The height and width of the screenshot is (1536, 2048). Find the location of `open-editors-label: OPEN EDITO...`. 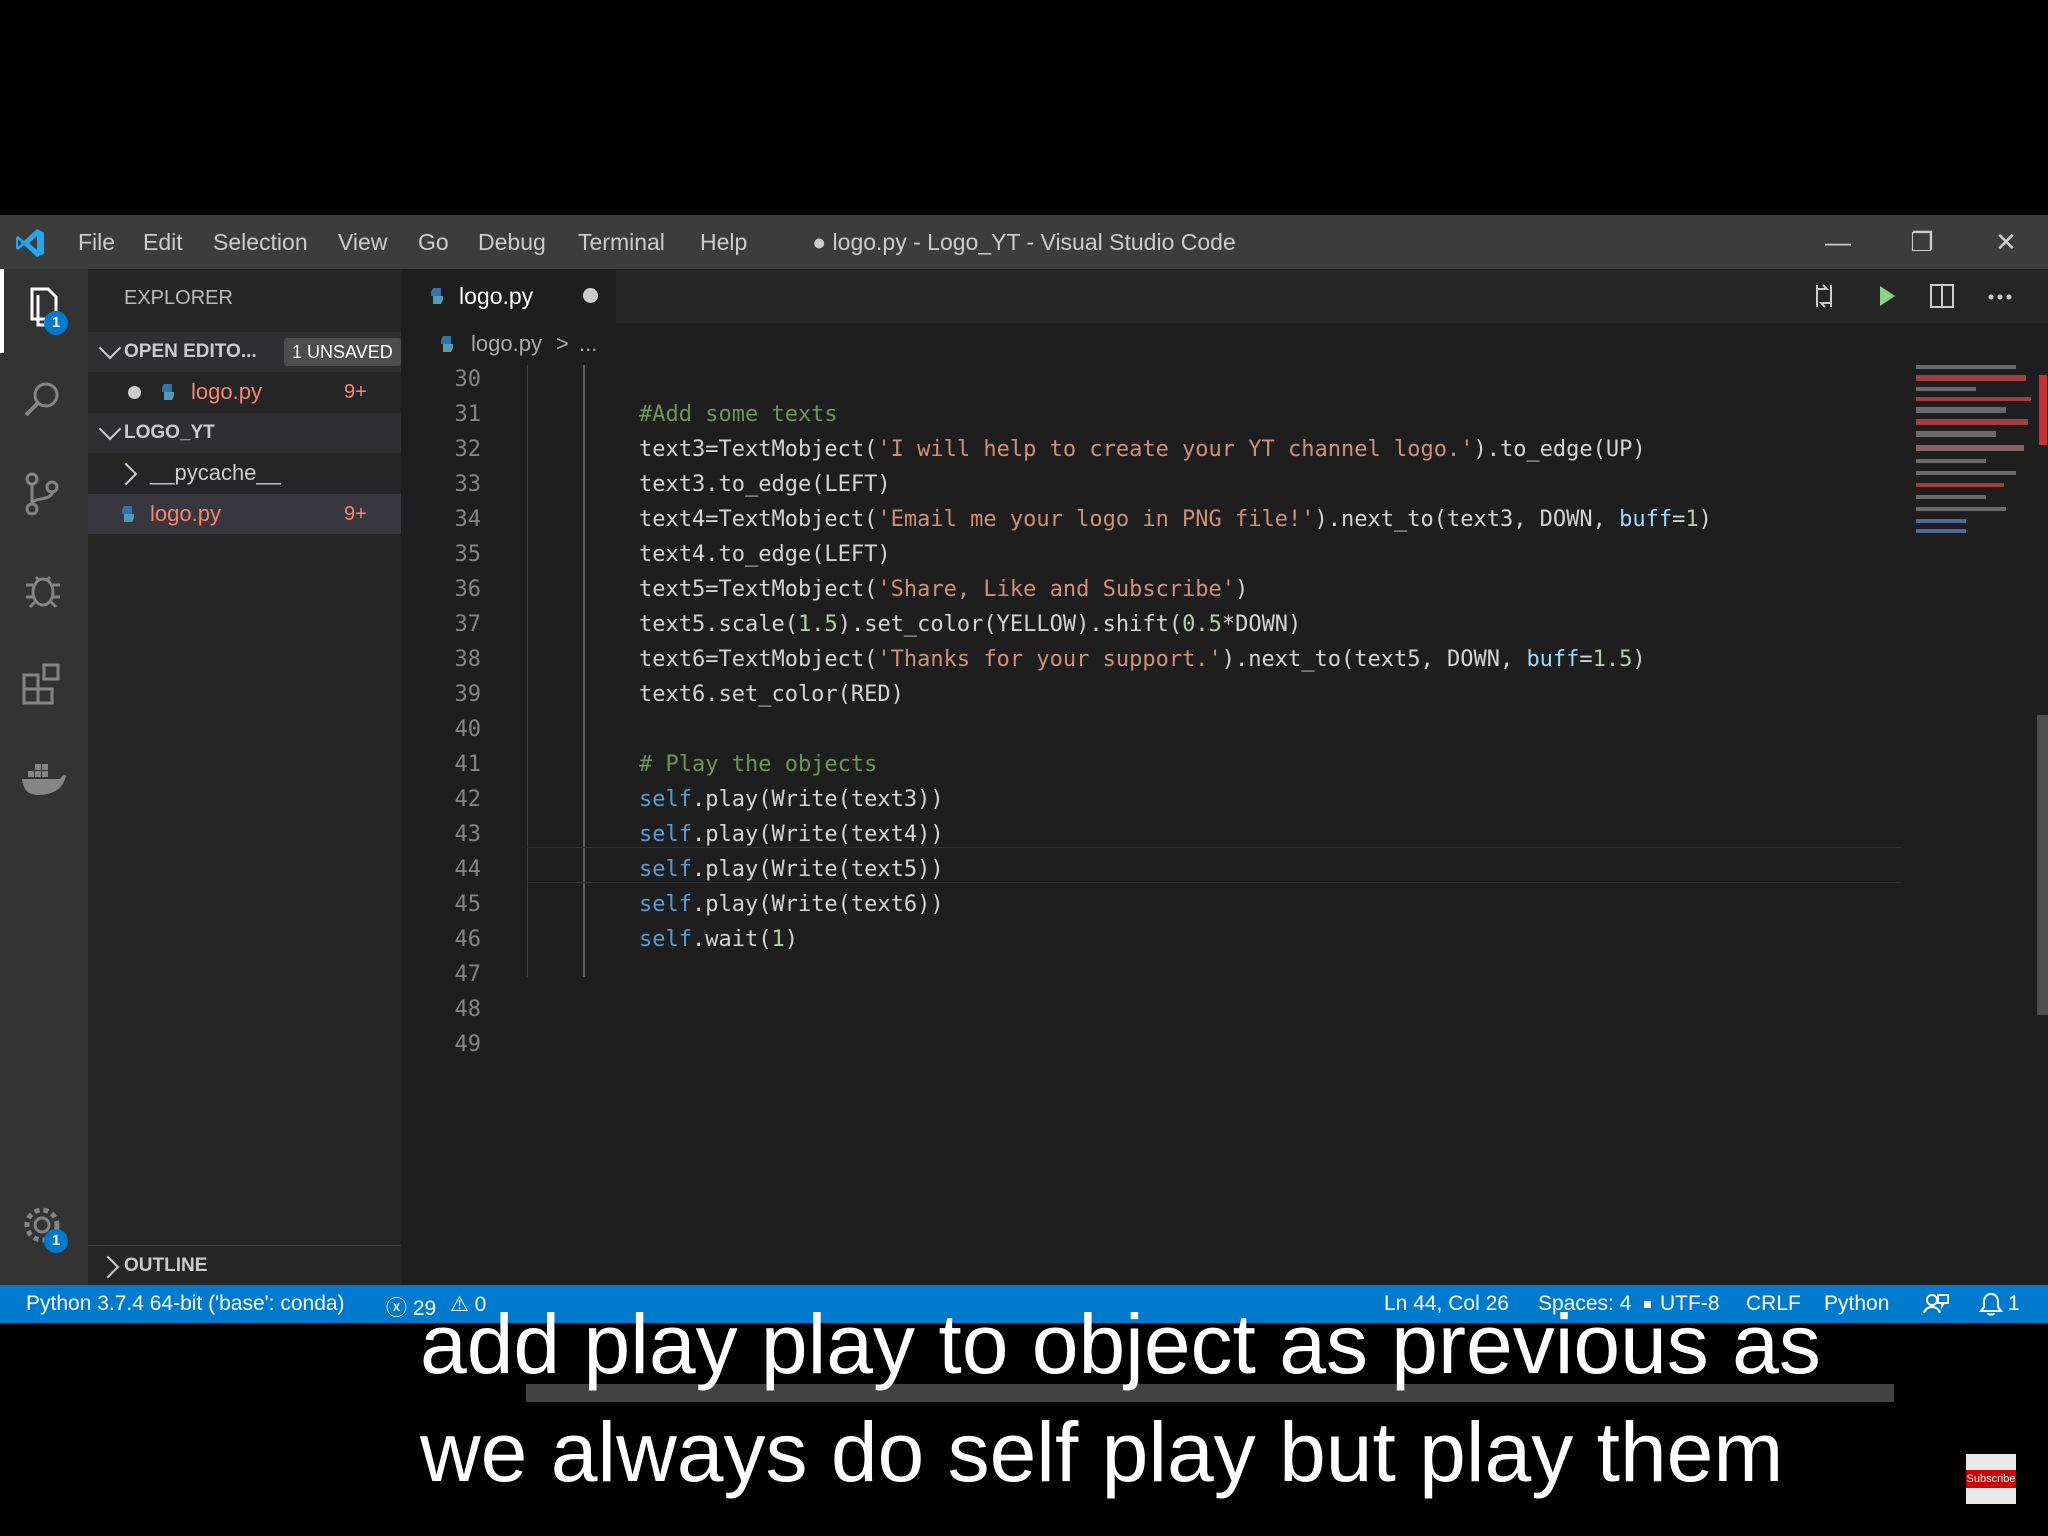

open-editors-label: OPEN EDITO... is located at coordinates (190, 351).